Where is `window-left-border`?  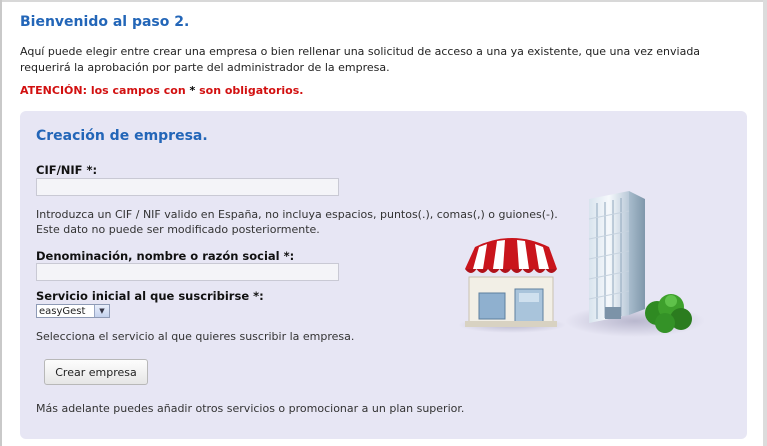
window-left-border is located at coordinates (1, 223).